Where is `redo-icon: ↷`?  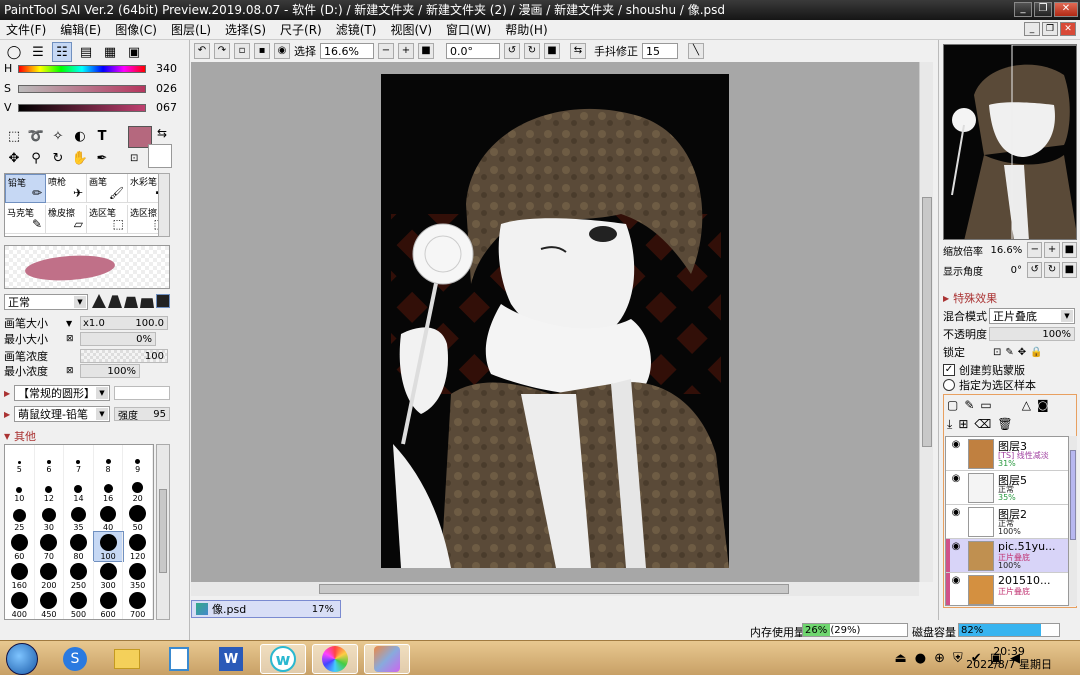 redo-icon: ↷ is located at coordinates (222, 51).